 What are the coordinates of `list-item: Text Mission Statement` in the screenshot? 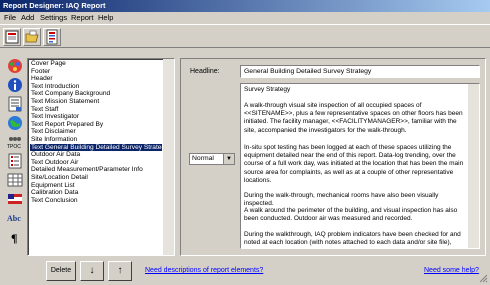 It's located at (65, 102).